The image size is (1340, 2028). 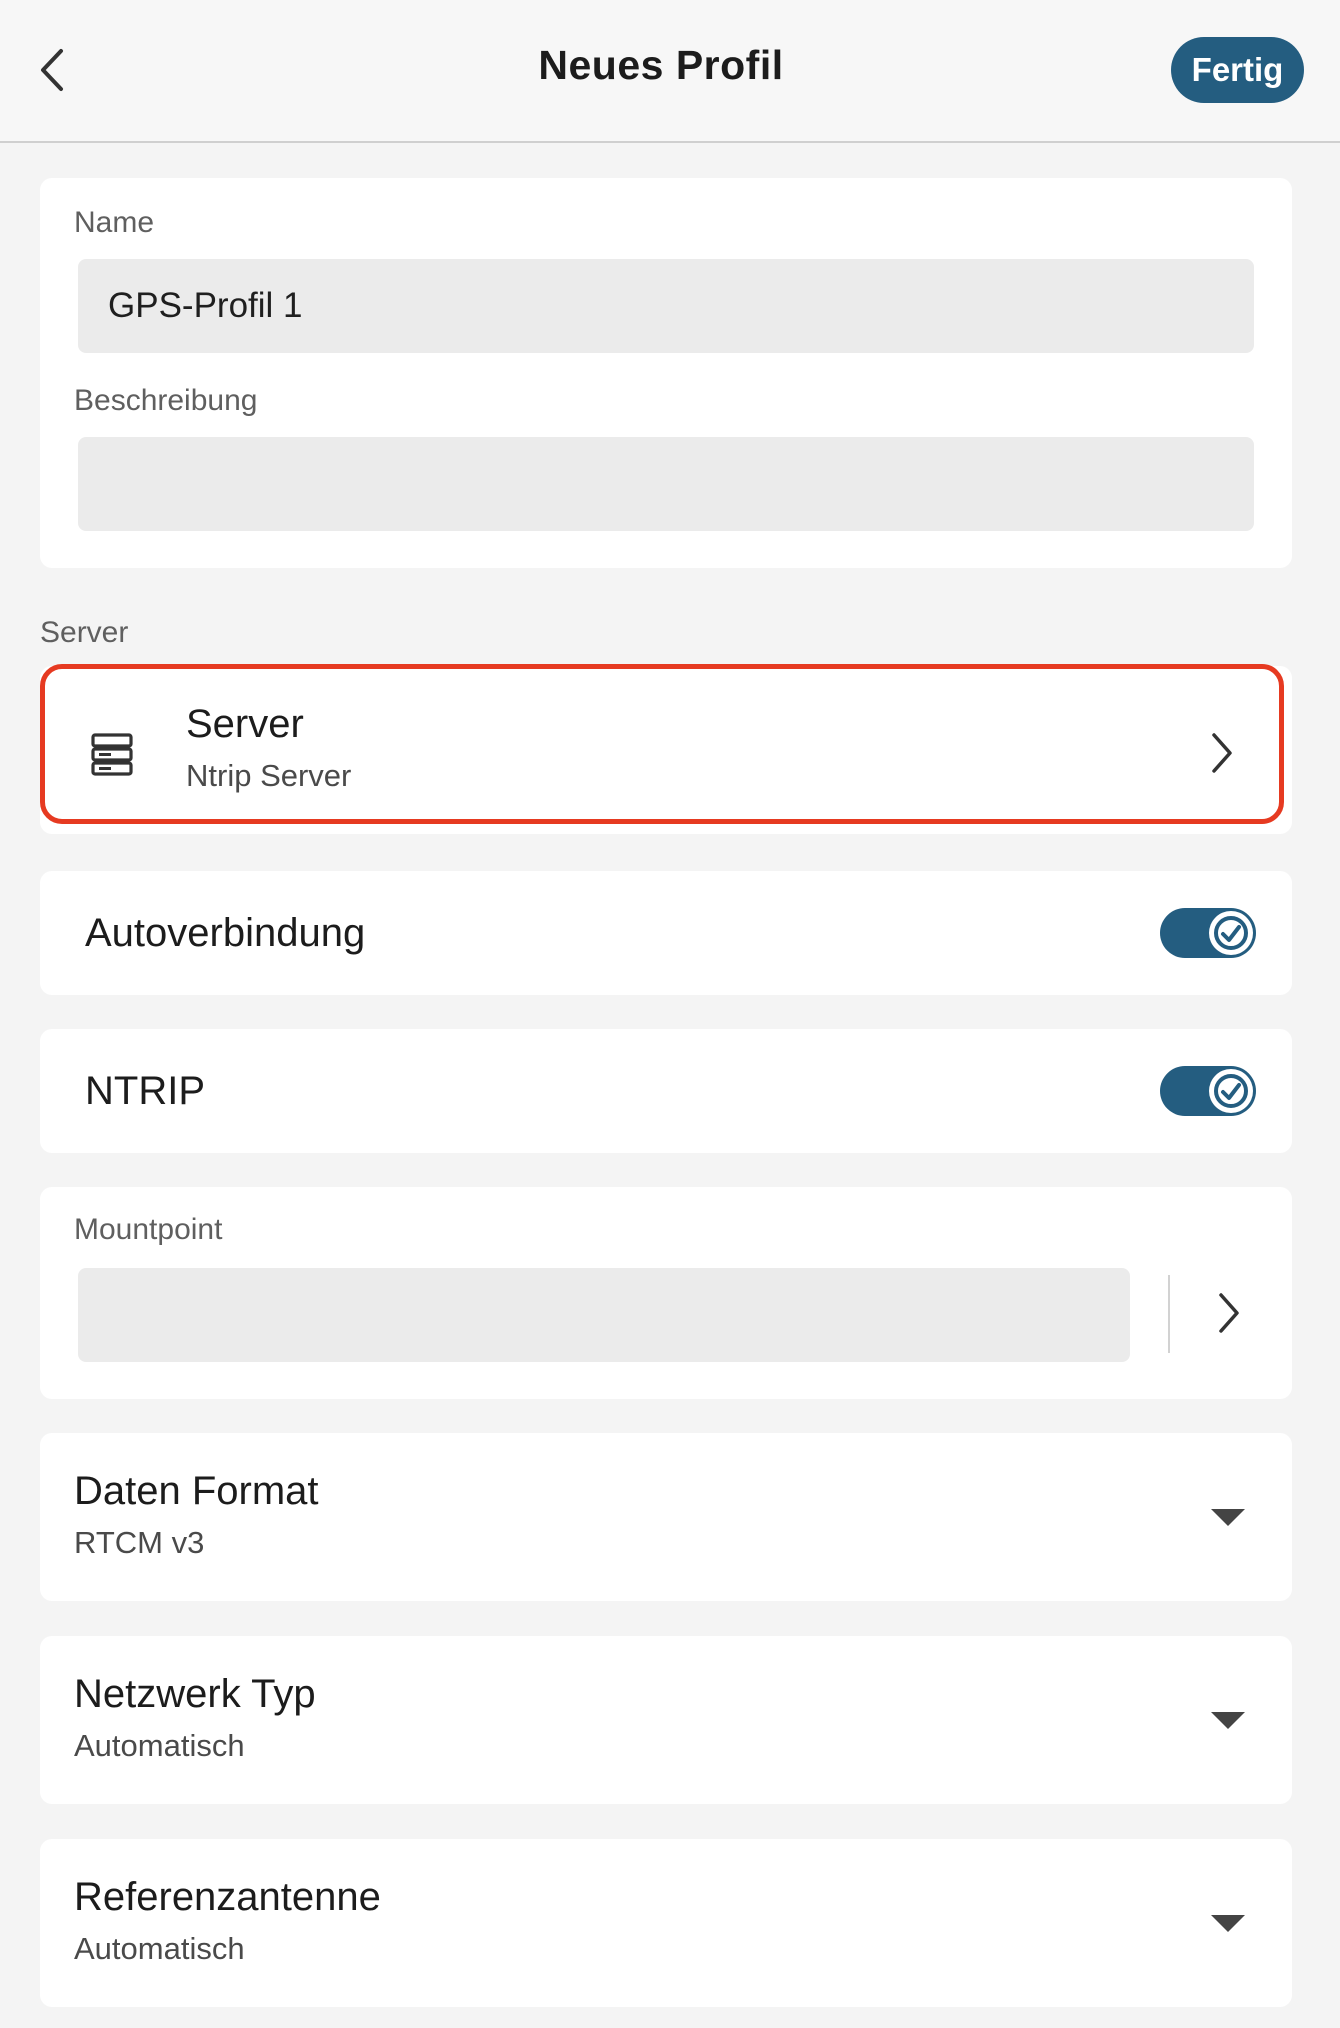 I want to click on data-format-dropdown: Daten Format RTCM v3, so click(x=666, y=1517).